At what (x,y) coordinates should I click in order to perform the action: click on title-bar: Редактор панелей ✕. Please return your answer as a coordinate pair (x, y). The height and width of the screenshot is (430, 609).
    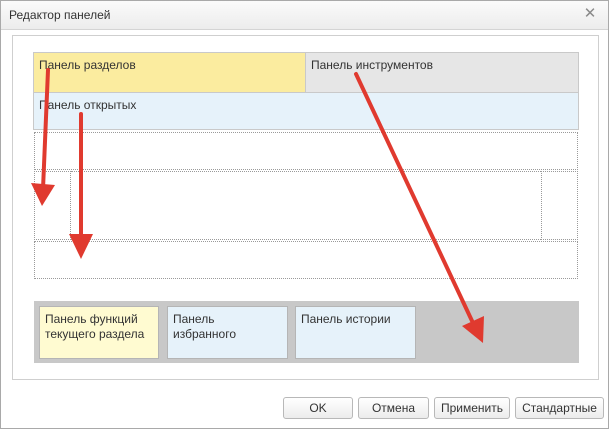
    Looking at the image, I should click on (304, 15).